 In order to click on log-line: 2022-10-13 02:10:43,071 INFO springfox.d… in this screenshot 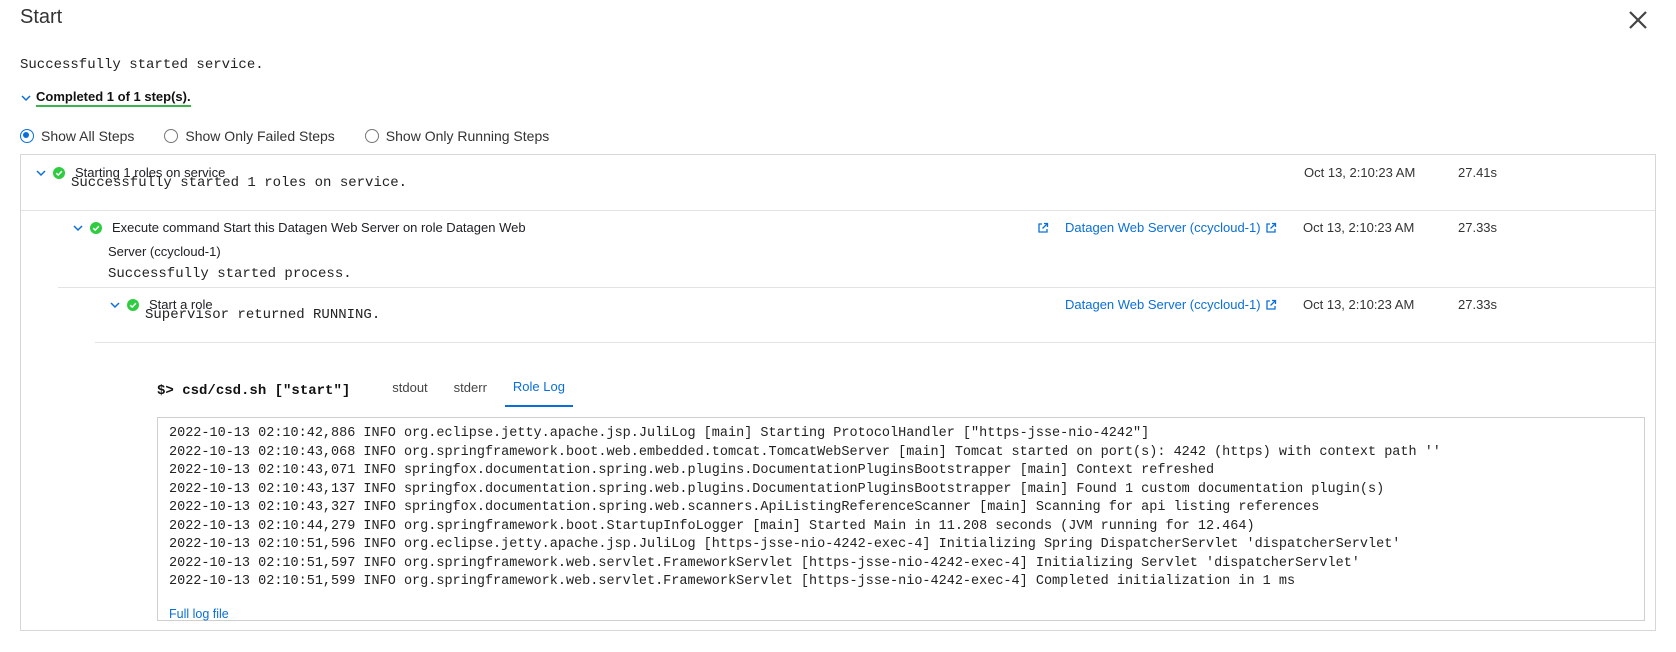, I will do `click(692, 470)`.